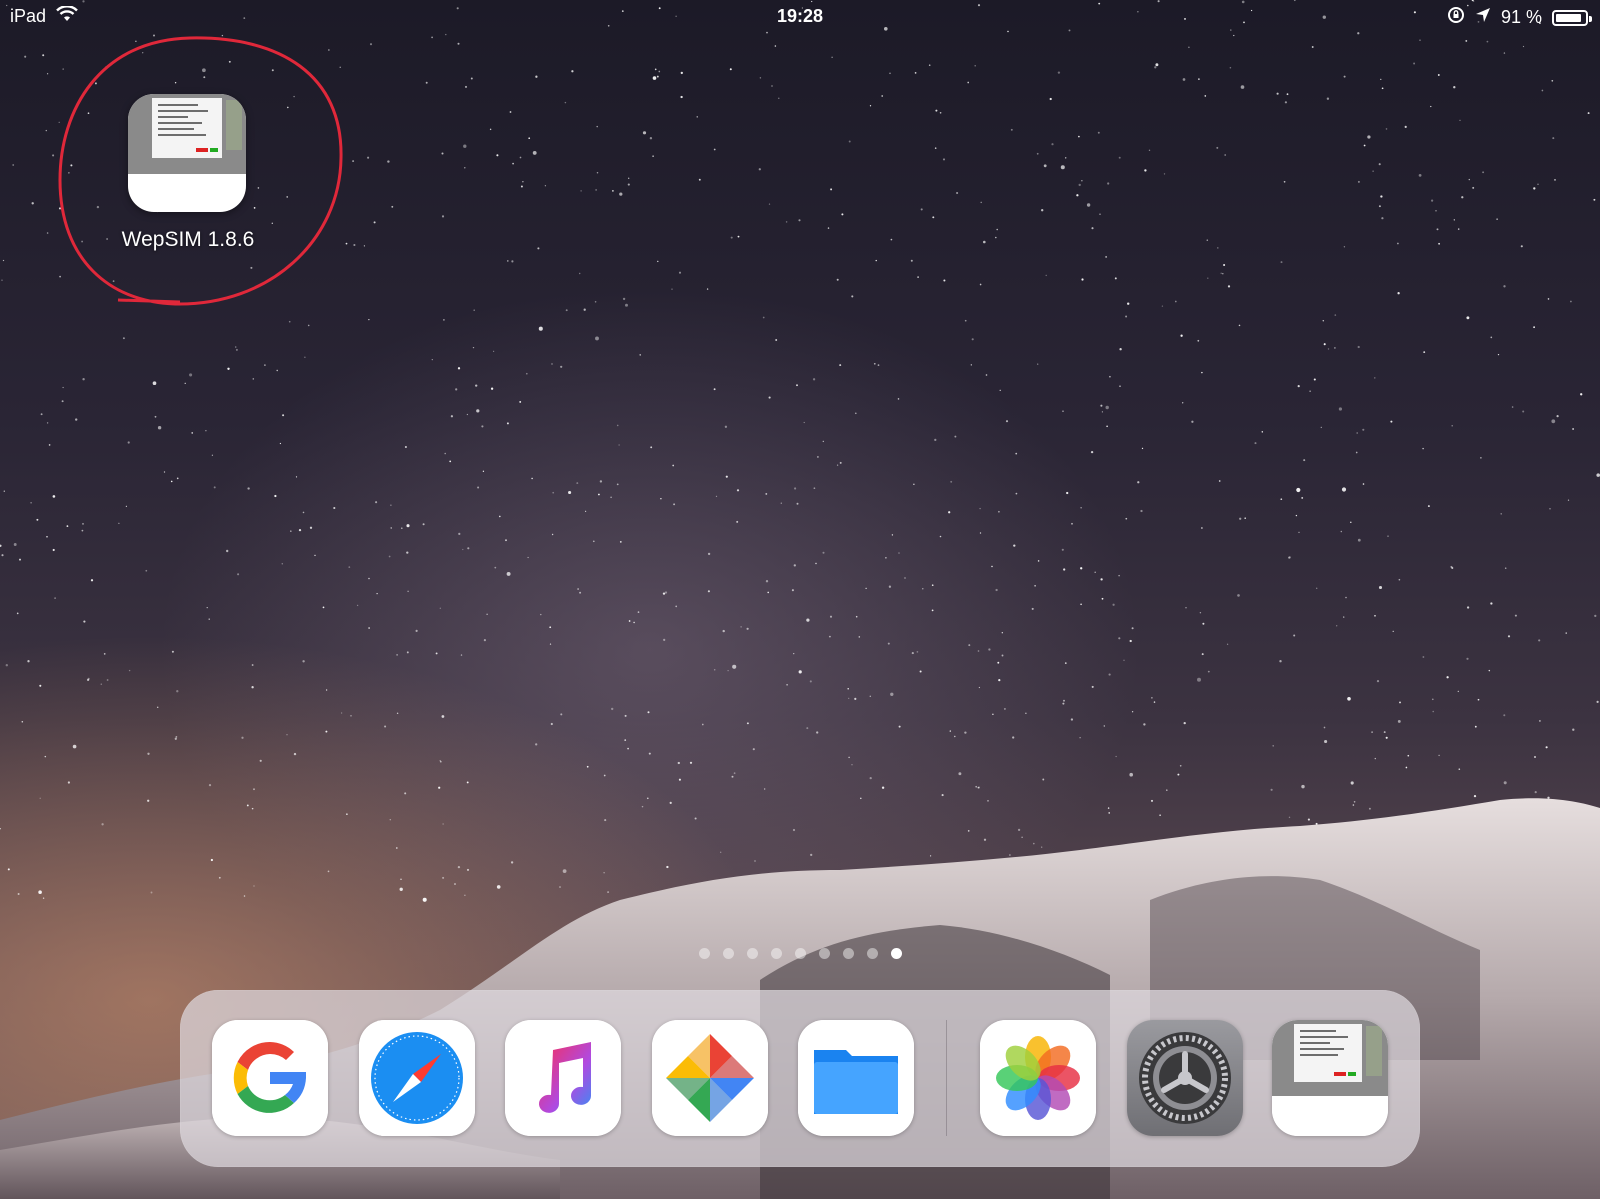 Image resolution: width=1600 pixels, height=1199 pixels. Describe the element at coordinates (417, 1078) in the screenshot. I see `safari-icon` at that location.